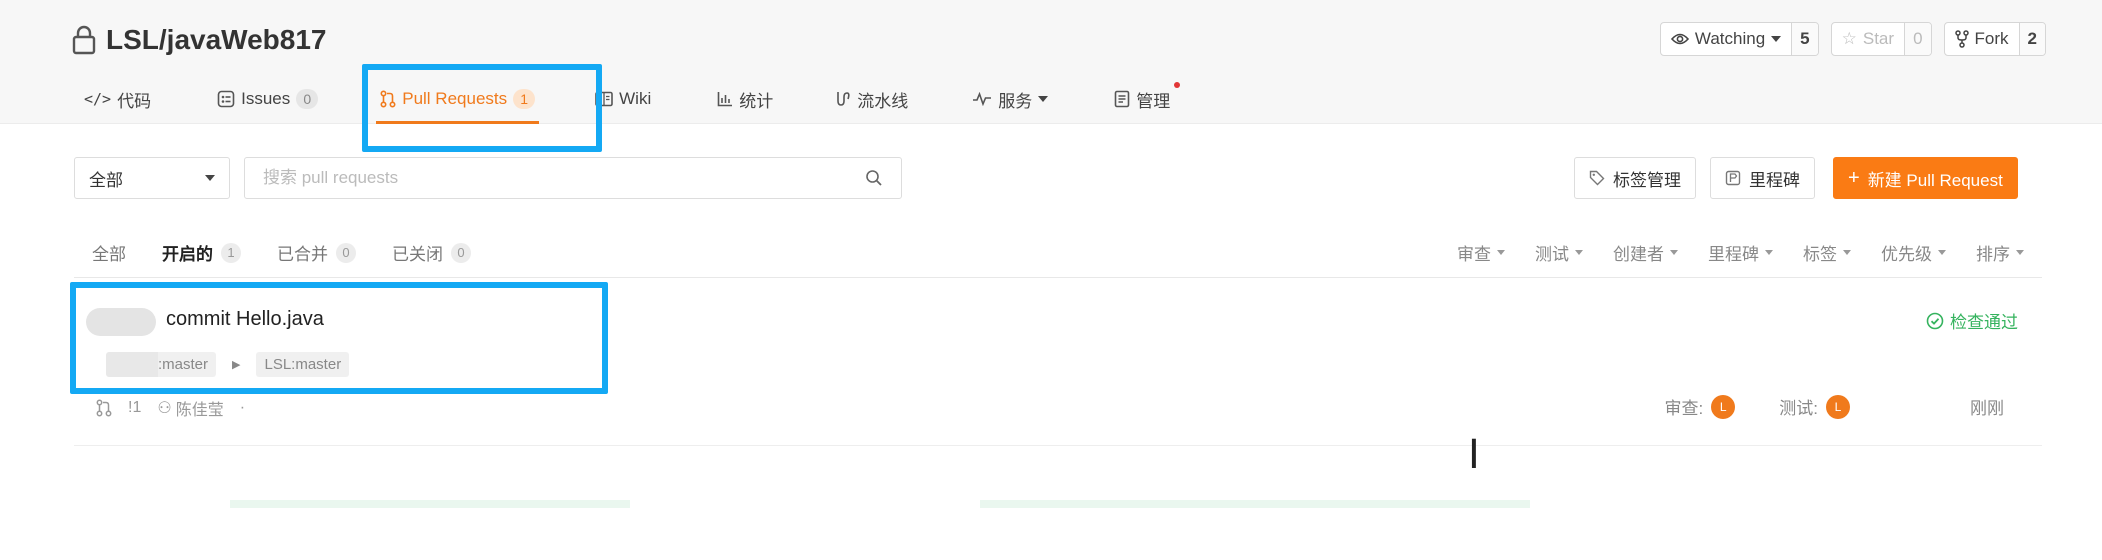  What do you see at coordinates (302, 254) in the screenshot?
I see `state-tab-label: 已合并` at bounding box center [302, 254].